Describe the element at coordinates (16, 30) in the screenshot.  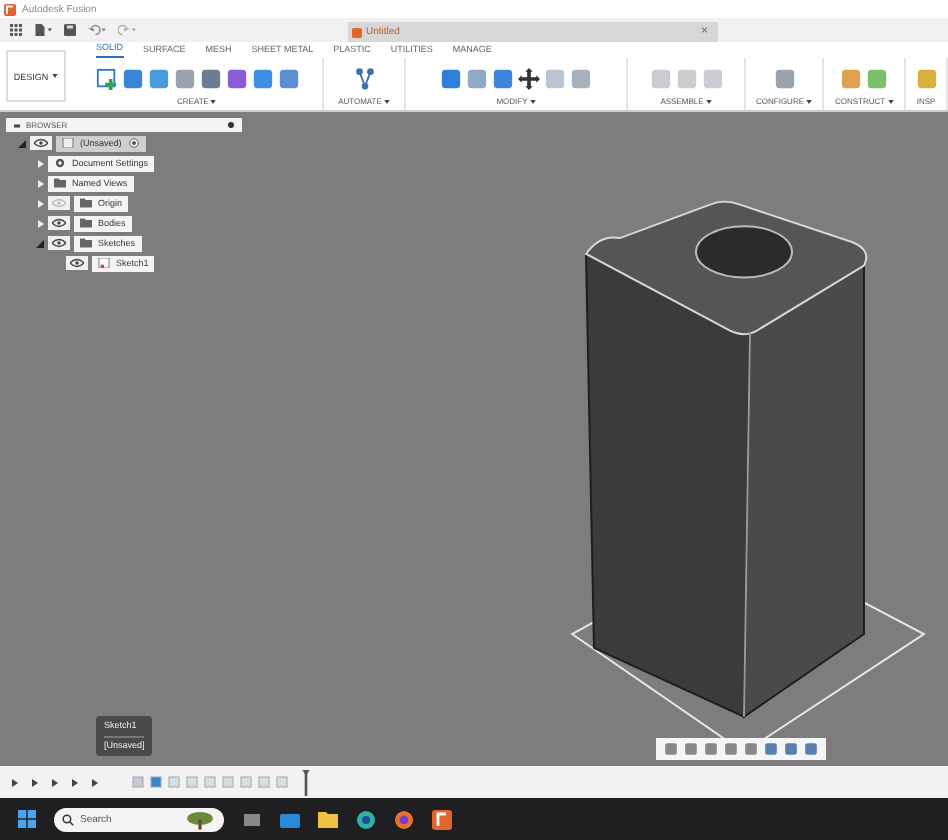
I see `grid-icon` at that location.